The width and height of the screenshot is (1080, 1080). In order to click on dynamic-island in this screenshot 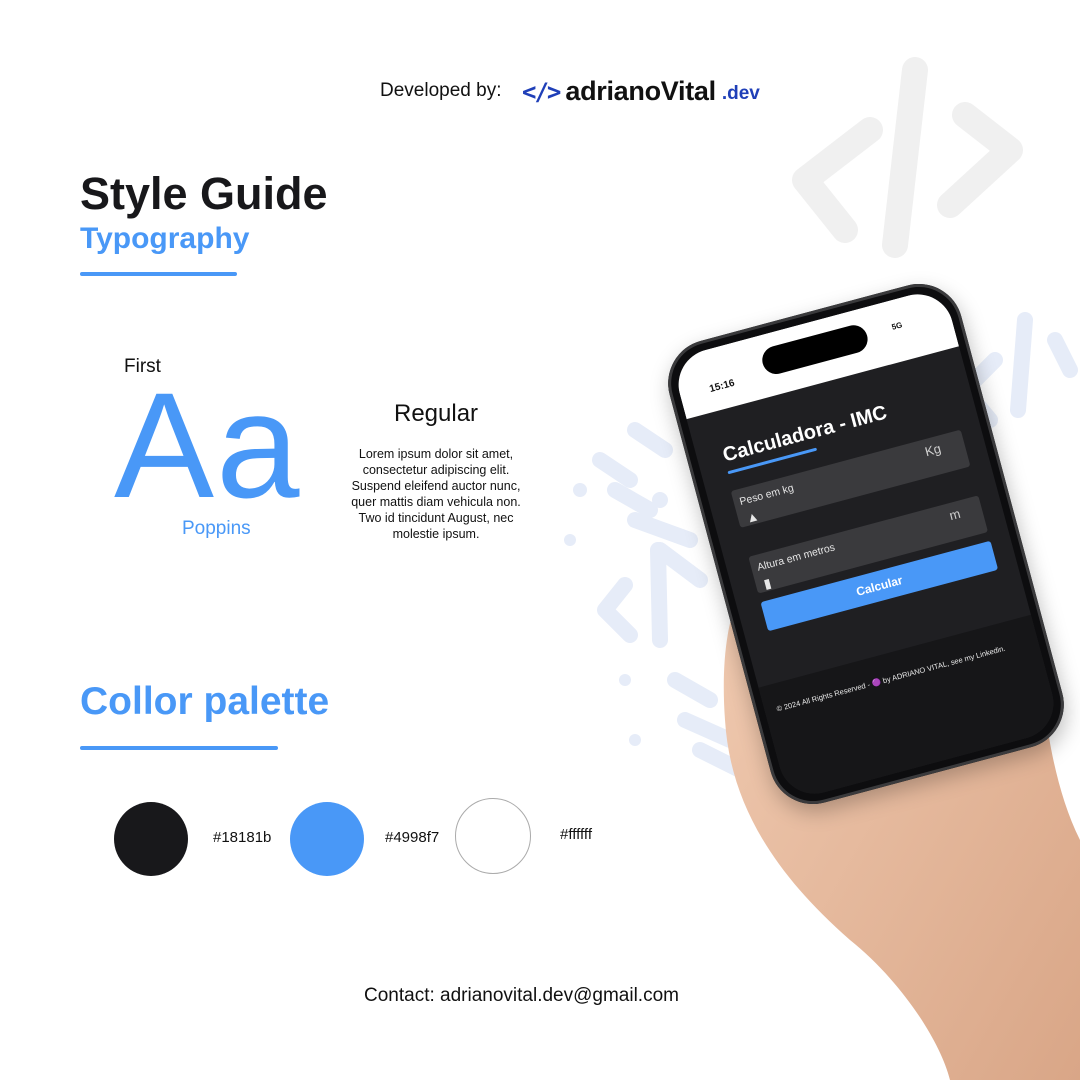, I will do `click(815, 350)`.